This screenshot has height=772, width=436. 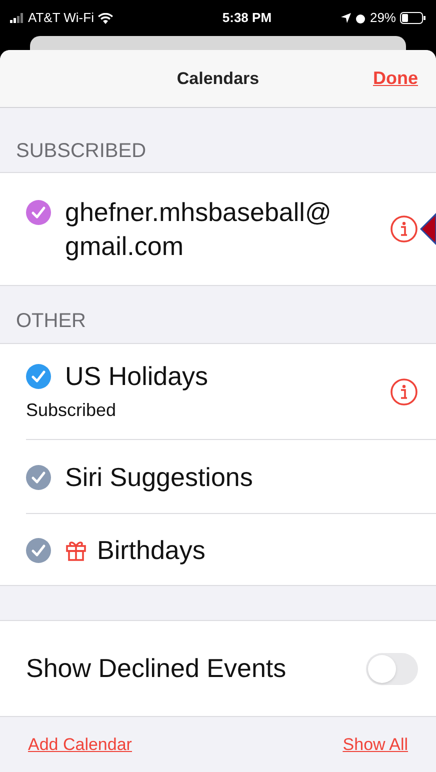 I want to click on sheet-title: Calendars, so click(x=218, y=79).